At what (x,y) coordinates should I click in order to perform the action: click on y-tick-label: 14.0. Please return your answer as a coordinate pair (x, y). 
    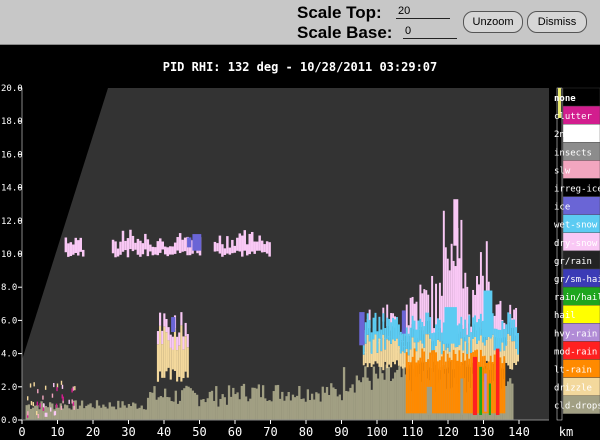
    Looking at the image, I should click on (12, 189).